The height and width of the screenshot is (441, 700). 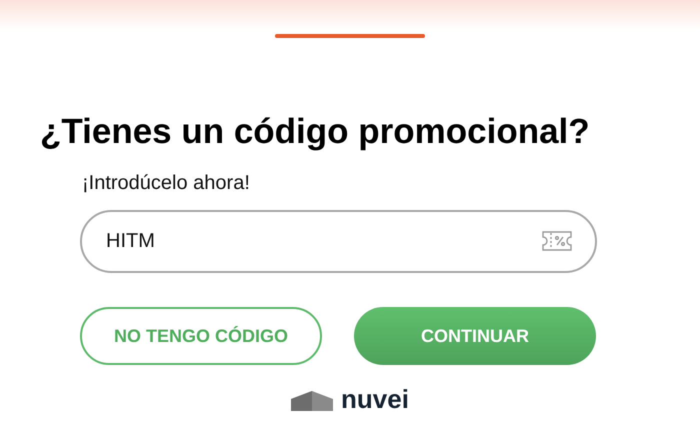 What do you see at coordinates (201, 336) in the screenshot?
I see `no-code-button: NO TENGO CÓDIGO` at bounding box center [201, 336].